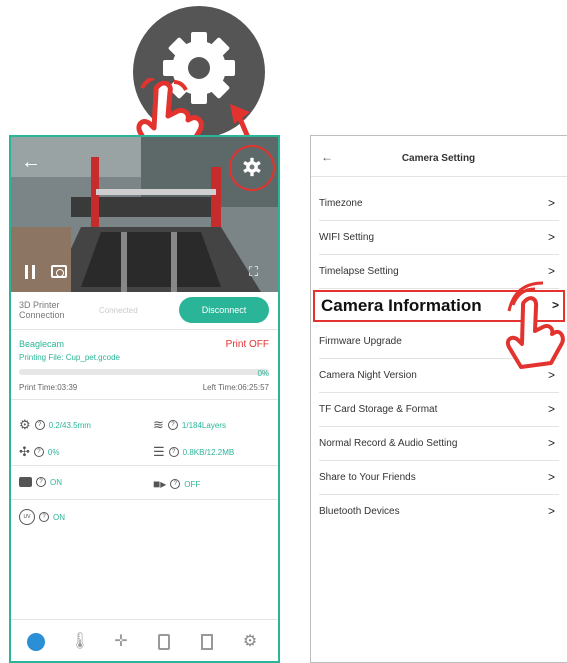 The width and height of the screenshot is (567, 663). What do you see at coordinates (56, 482) in the screenshot?
I see `camera-state-value: ON` at bounding box center [56, 482].